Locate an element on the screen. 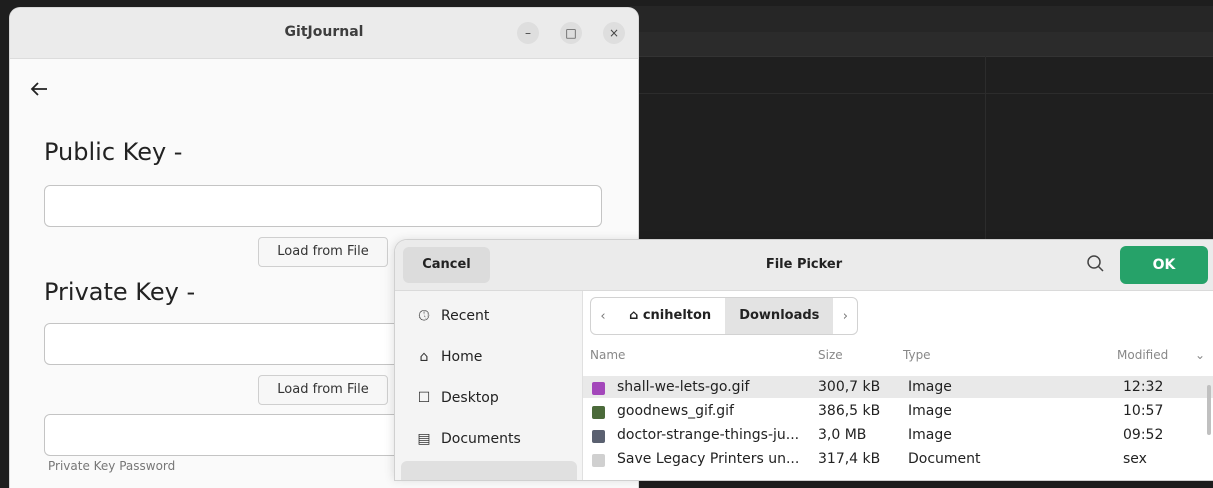 This screenshot has height=488, width=1213. sidebar-item-label: Documents is located at coordinates (481, 439).